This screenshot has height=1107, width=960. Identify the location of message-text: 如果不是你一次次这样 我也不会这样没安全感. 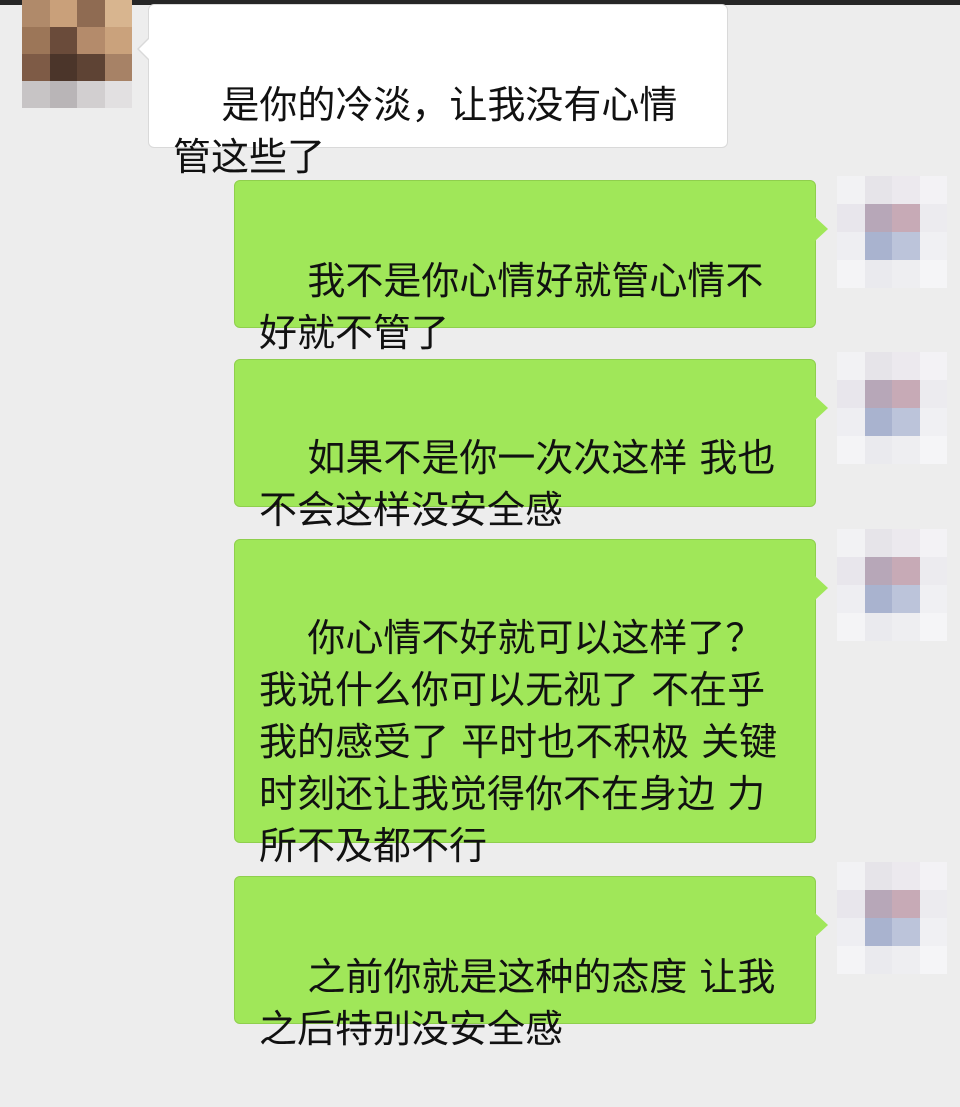
(517, 484).